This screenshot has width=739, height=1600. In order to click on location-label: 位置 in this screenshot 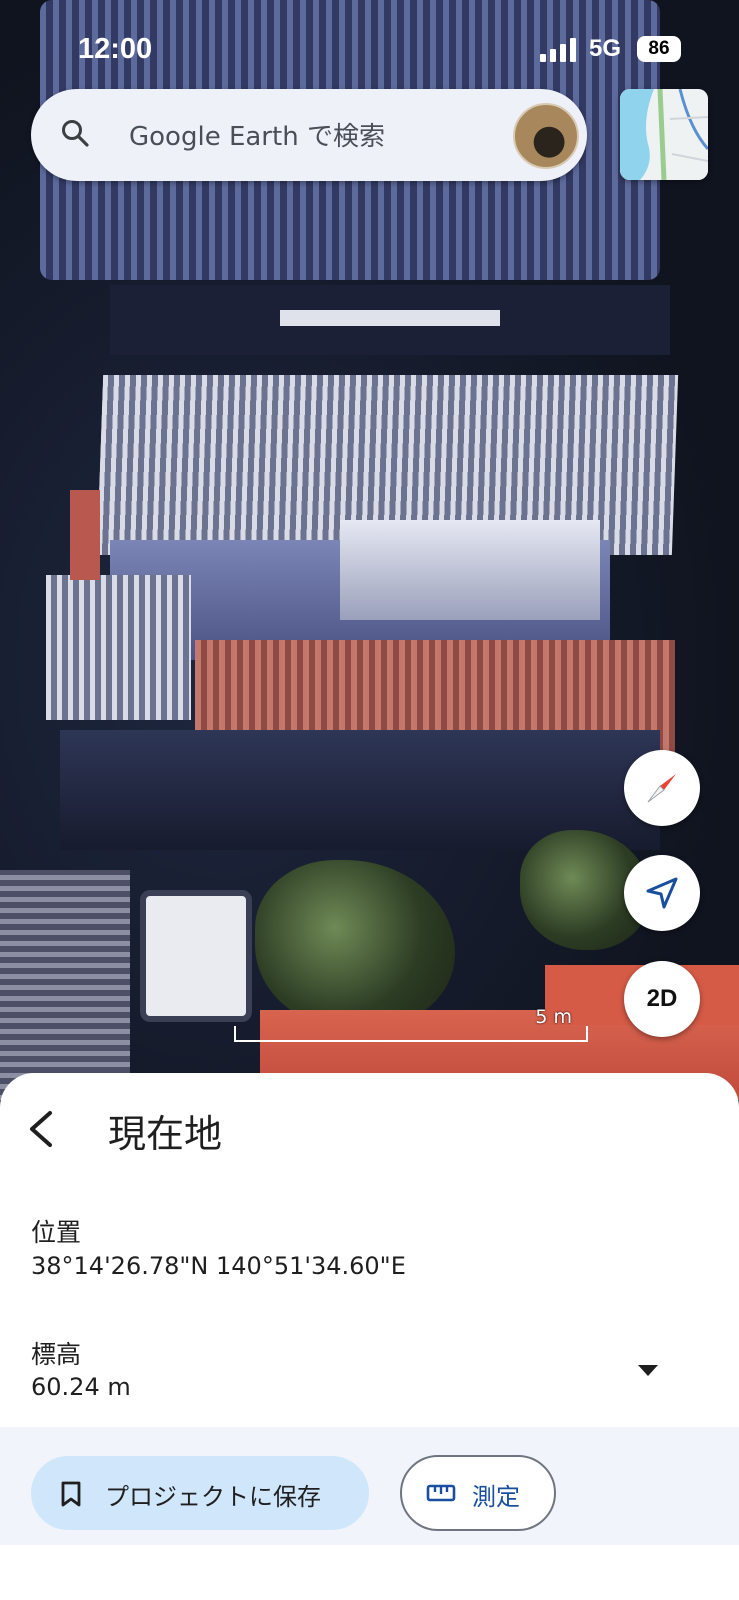, I will do `click(56, 1232)`.